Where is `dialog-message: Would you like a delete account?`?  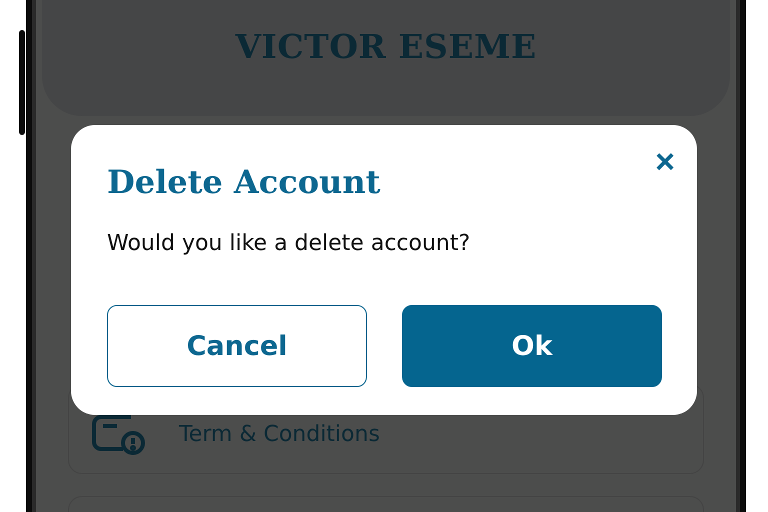
dialog-message: Would you like a delete account? is located at coordinates (289, 243).